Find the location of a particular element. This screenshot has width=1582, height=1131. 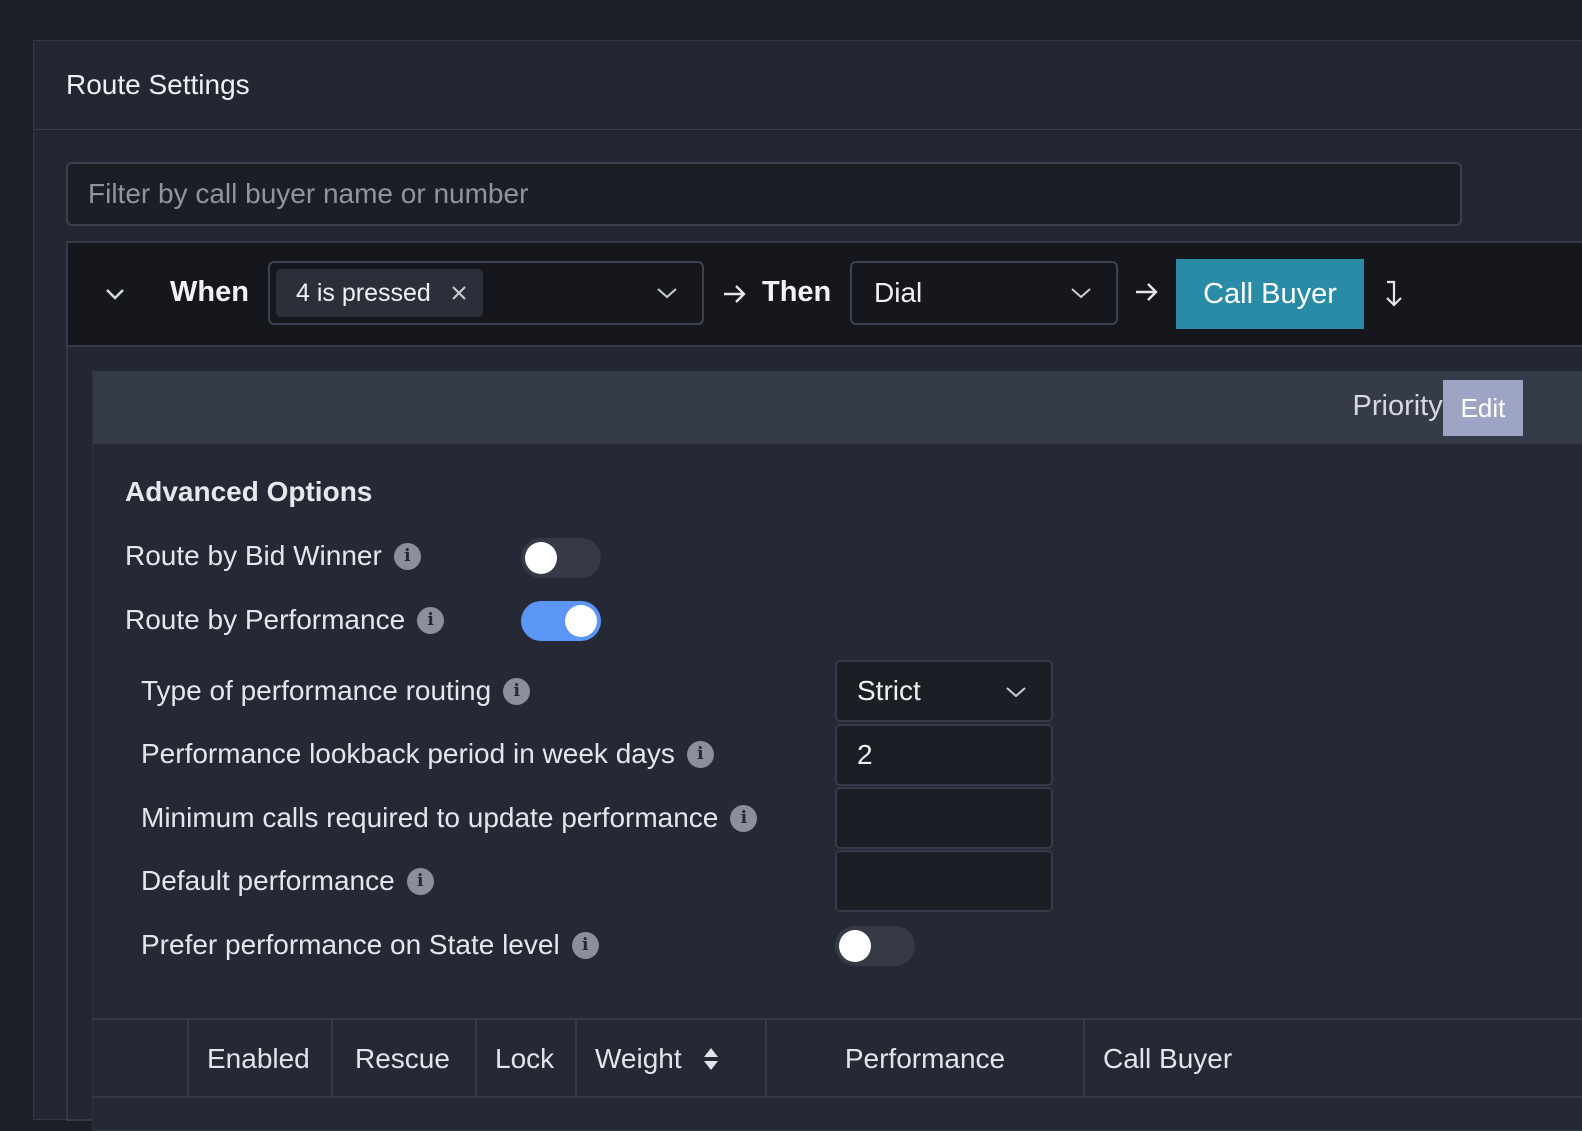

then-select-value: Dial is located at coordinates (898, 292).